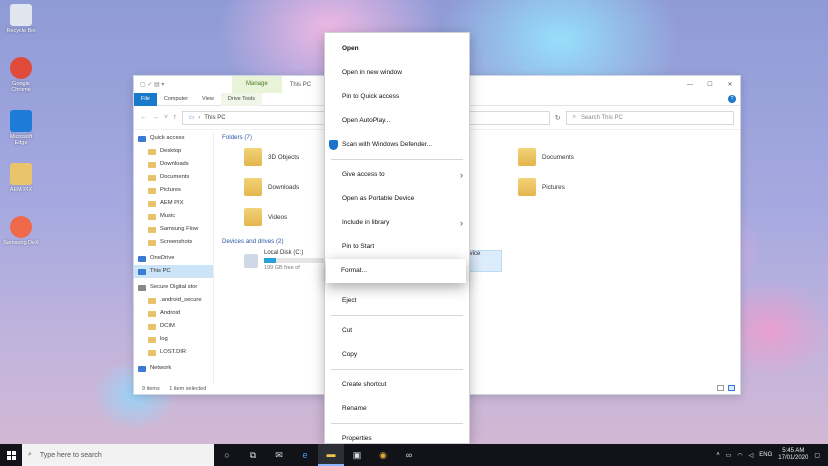  I want to click on nav-item: AEM PIX, so click(173, 203).